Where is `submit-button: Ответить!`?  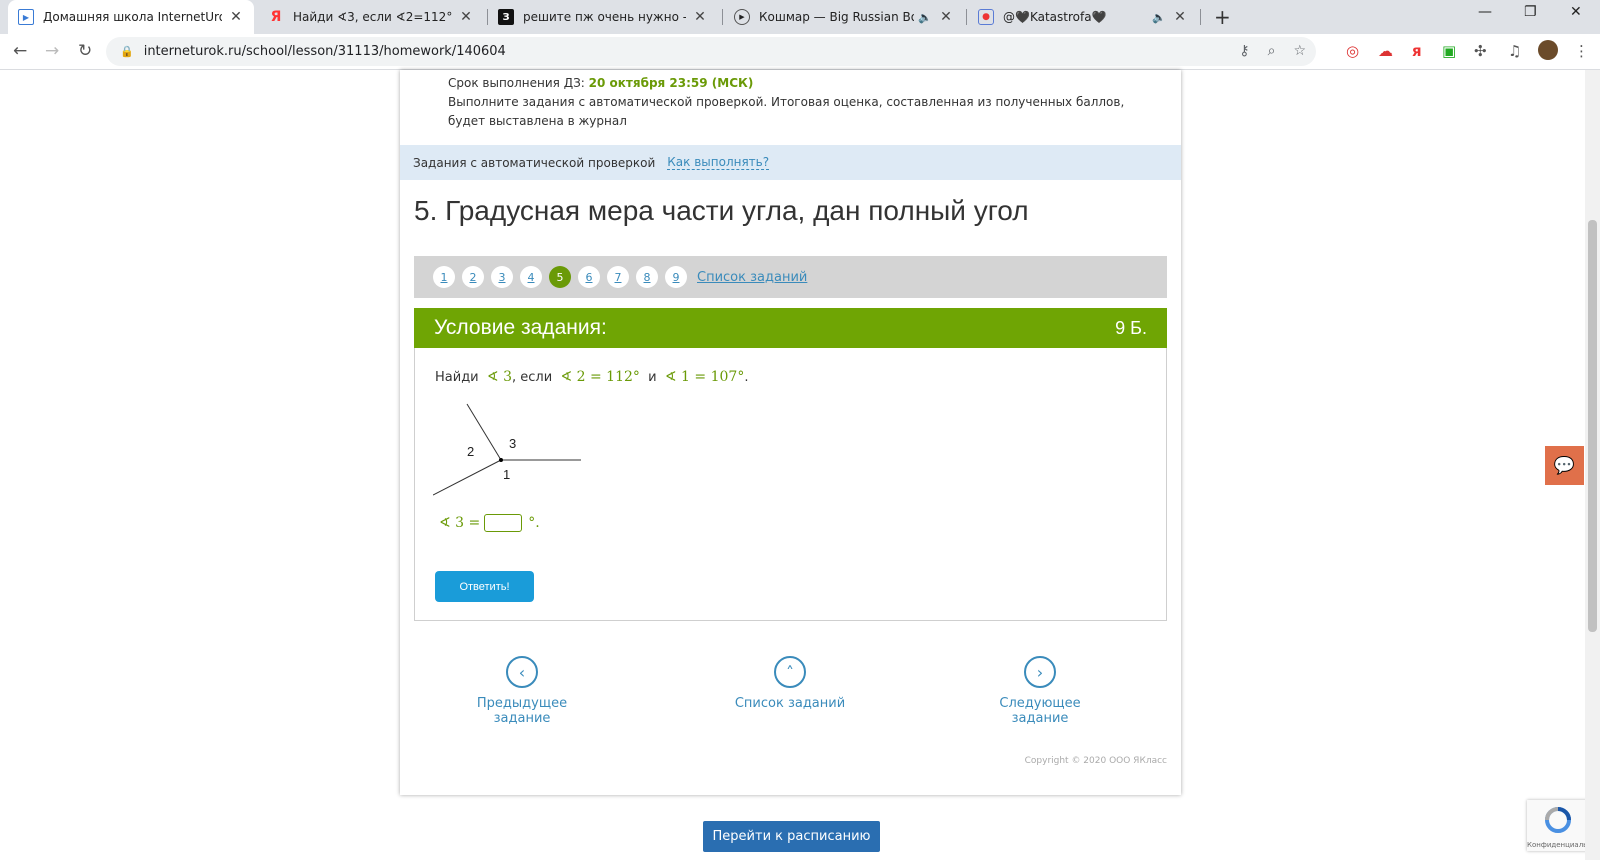
submit-button: Ответить! is located at coordinates (484, 586).